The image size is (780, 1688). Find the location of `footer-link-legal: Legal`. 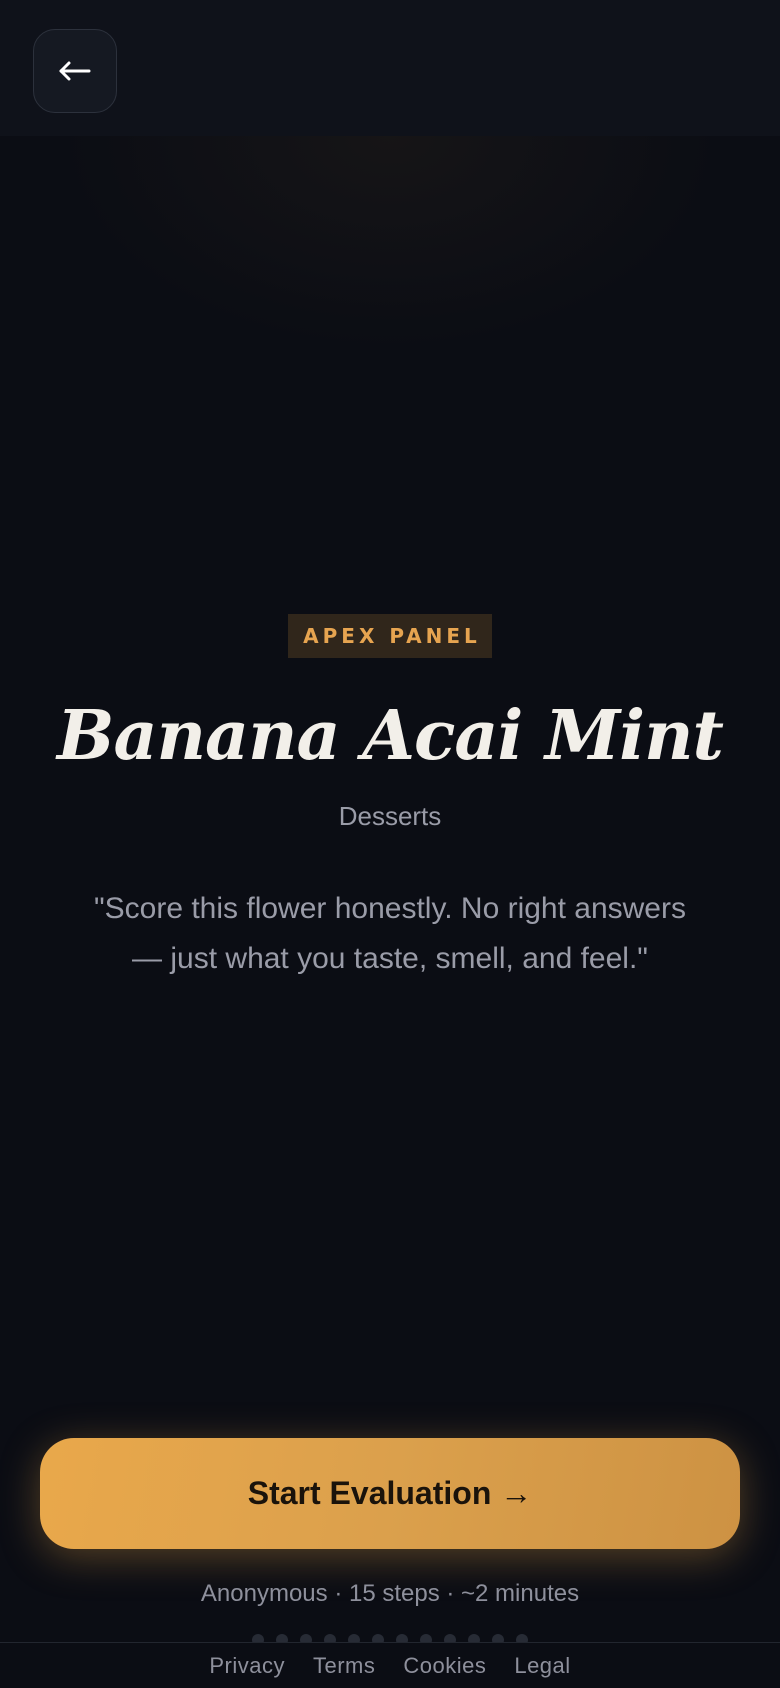

footer-link-legal: Legal is located at coordinates (542, 1666).